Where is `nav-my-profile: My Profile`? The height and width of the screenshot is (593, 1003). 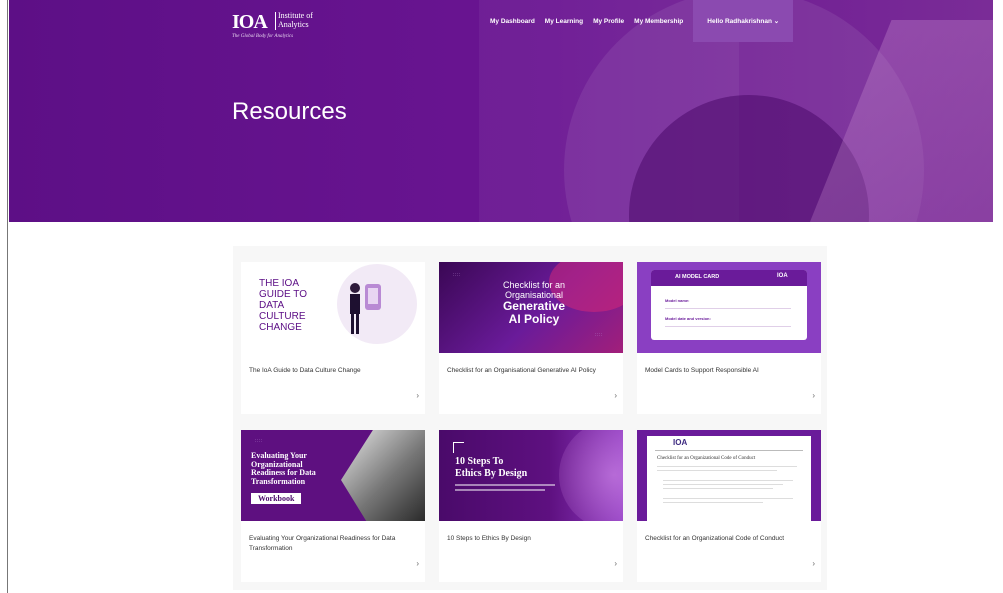
nav-my-profile: My Profile is located at coordinates (608, 21).